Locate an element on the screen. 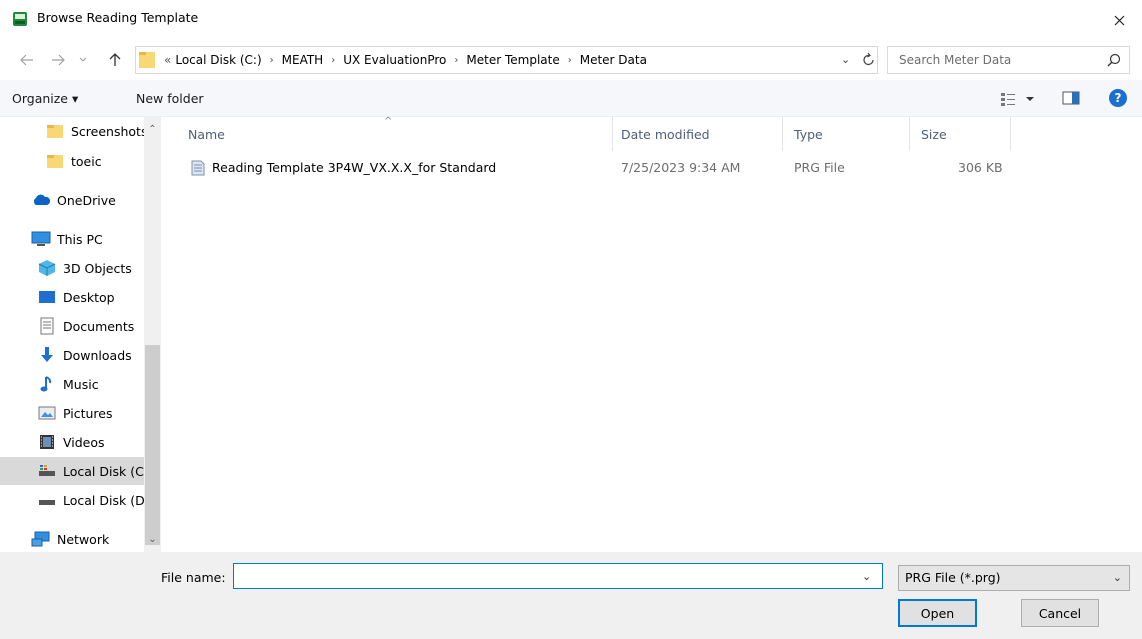  preview-pane-icon is located at coordinates (1071, 98).